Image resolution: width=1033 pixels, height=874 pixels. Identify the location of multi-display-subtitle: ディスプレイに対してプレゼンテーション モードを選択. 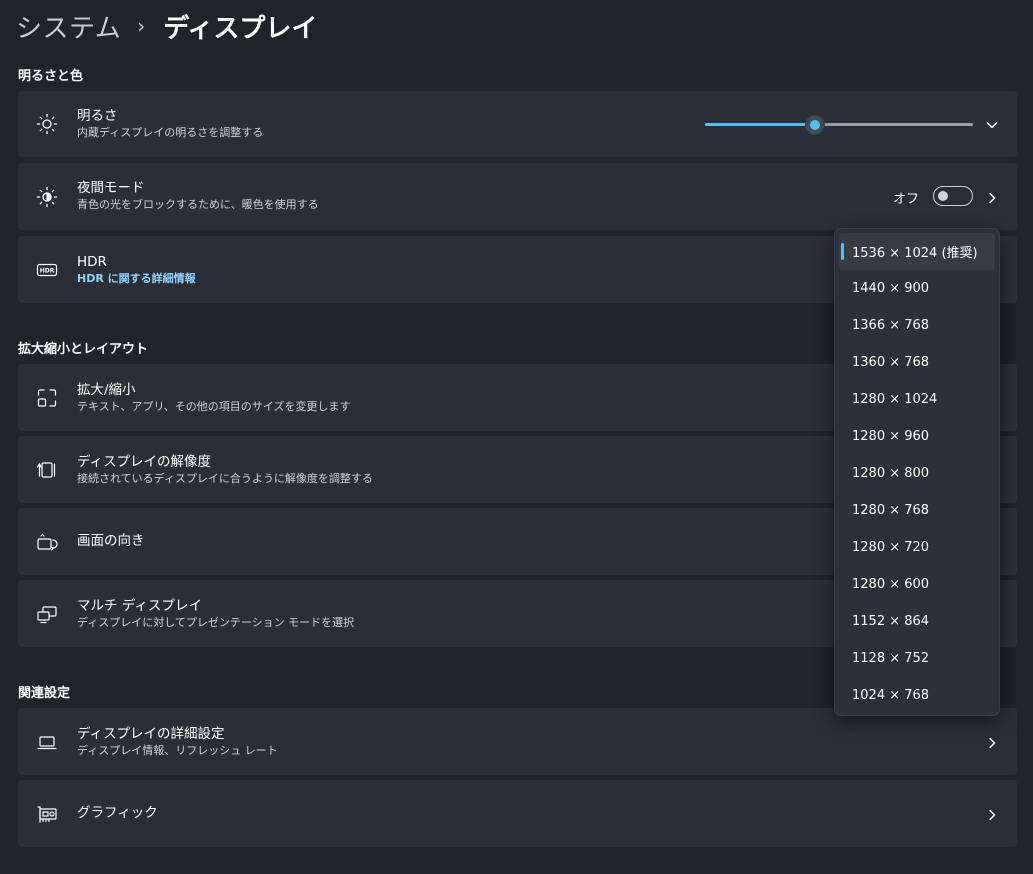
(216, 622).